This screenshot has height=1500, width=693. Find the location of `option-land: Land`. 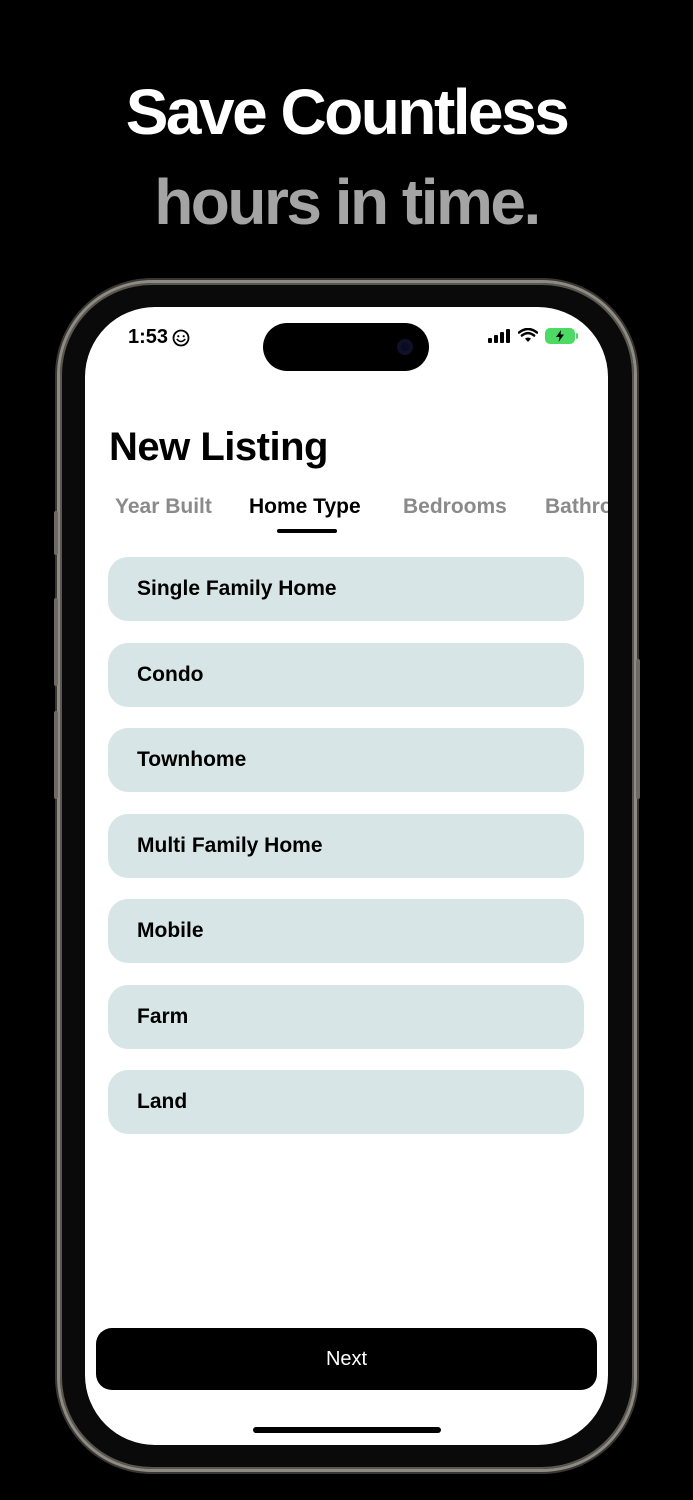

option-land: Land is located at coordinates (346, 1102).